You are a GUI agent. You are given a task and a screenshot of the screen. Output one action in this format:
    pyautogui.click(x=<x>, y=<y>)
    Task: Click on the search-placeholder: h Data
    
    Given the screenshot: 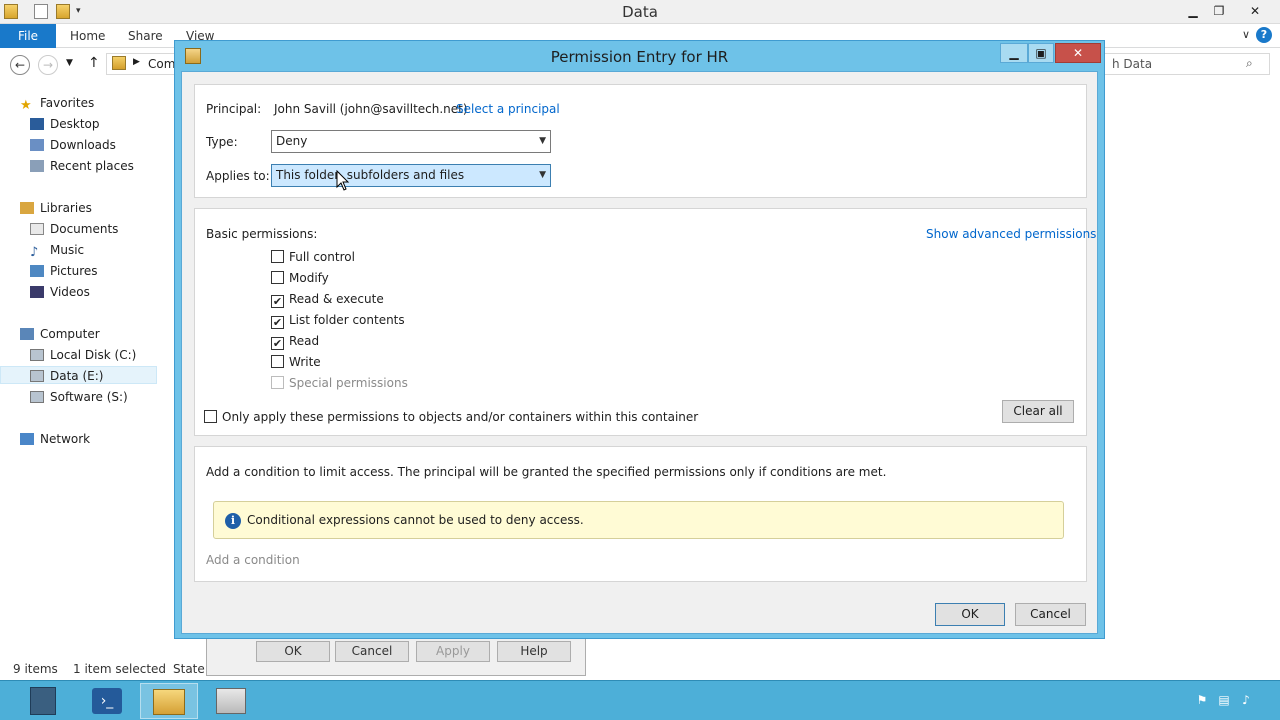 What is the action you would take?
    pyautogui.click(x=1132, y=64)
    